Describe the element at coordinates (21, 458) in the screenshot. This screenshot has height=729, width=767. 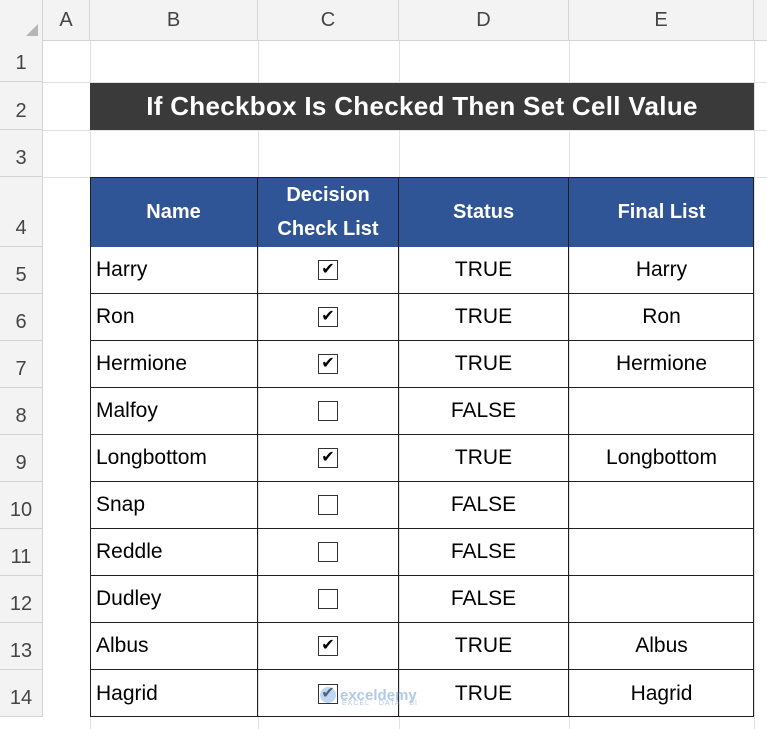
I see `row-header-9: 9` at that location.